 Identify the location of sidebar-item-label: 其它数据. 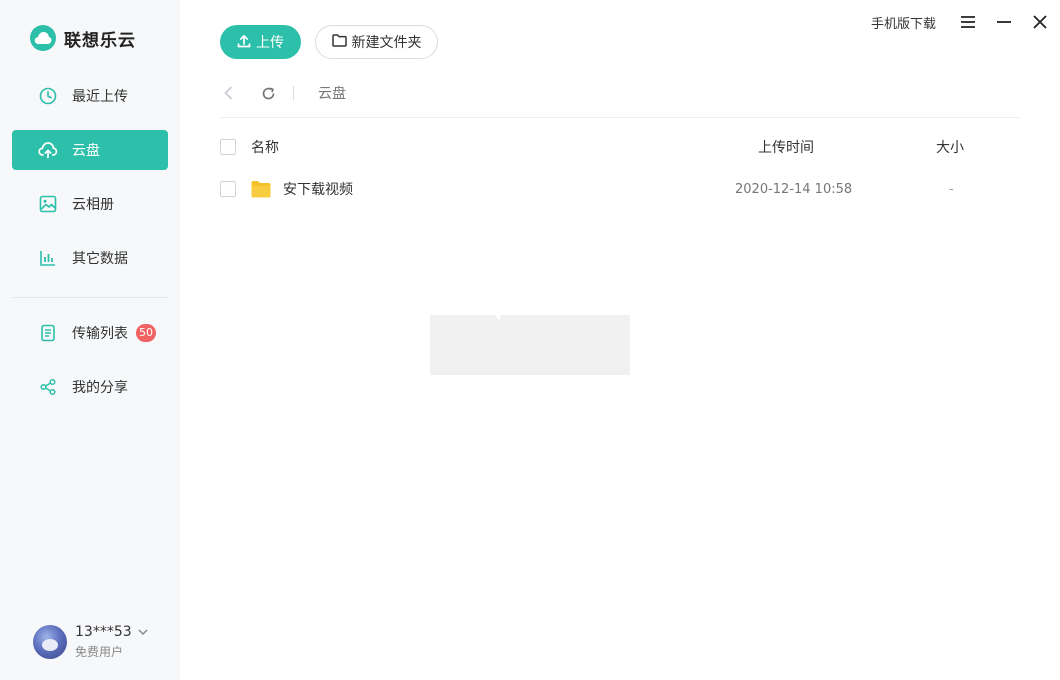
(100, 259).